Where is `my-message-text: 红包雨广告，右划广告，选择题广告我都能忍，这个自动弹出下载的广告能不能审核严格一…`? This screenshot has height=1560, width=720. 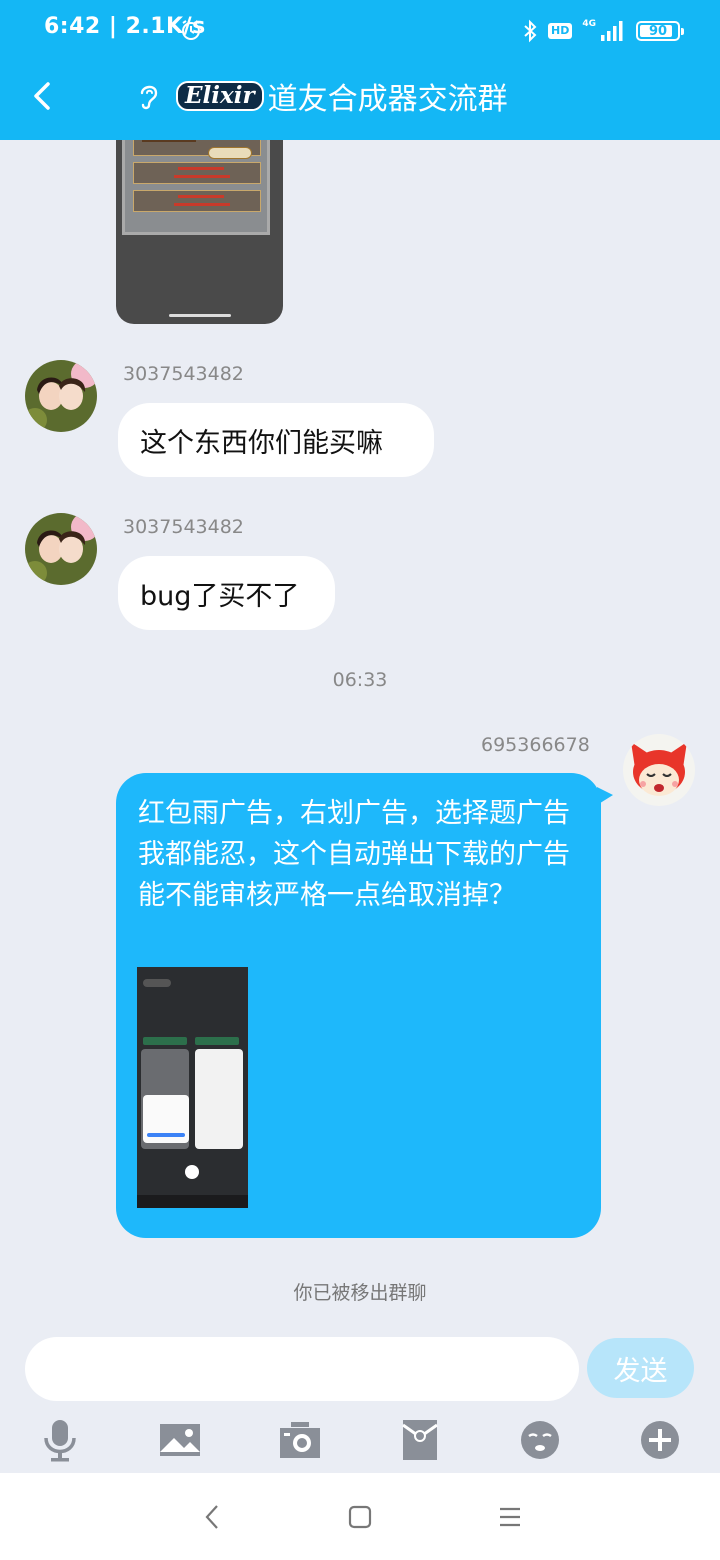 my-message-text: 红包雨广告，右划广告，选择题广告我都能忍，这个自动弹出下载的广告能不能审核严格一… is located at coordinates (354, 854).